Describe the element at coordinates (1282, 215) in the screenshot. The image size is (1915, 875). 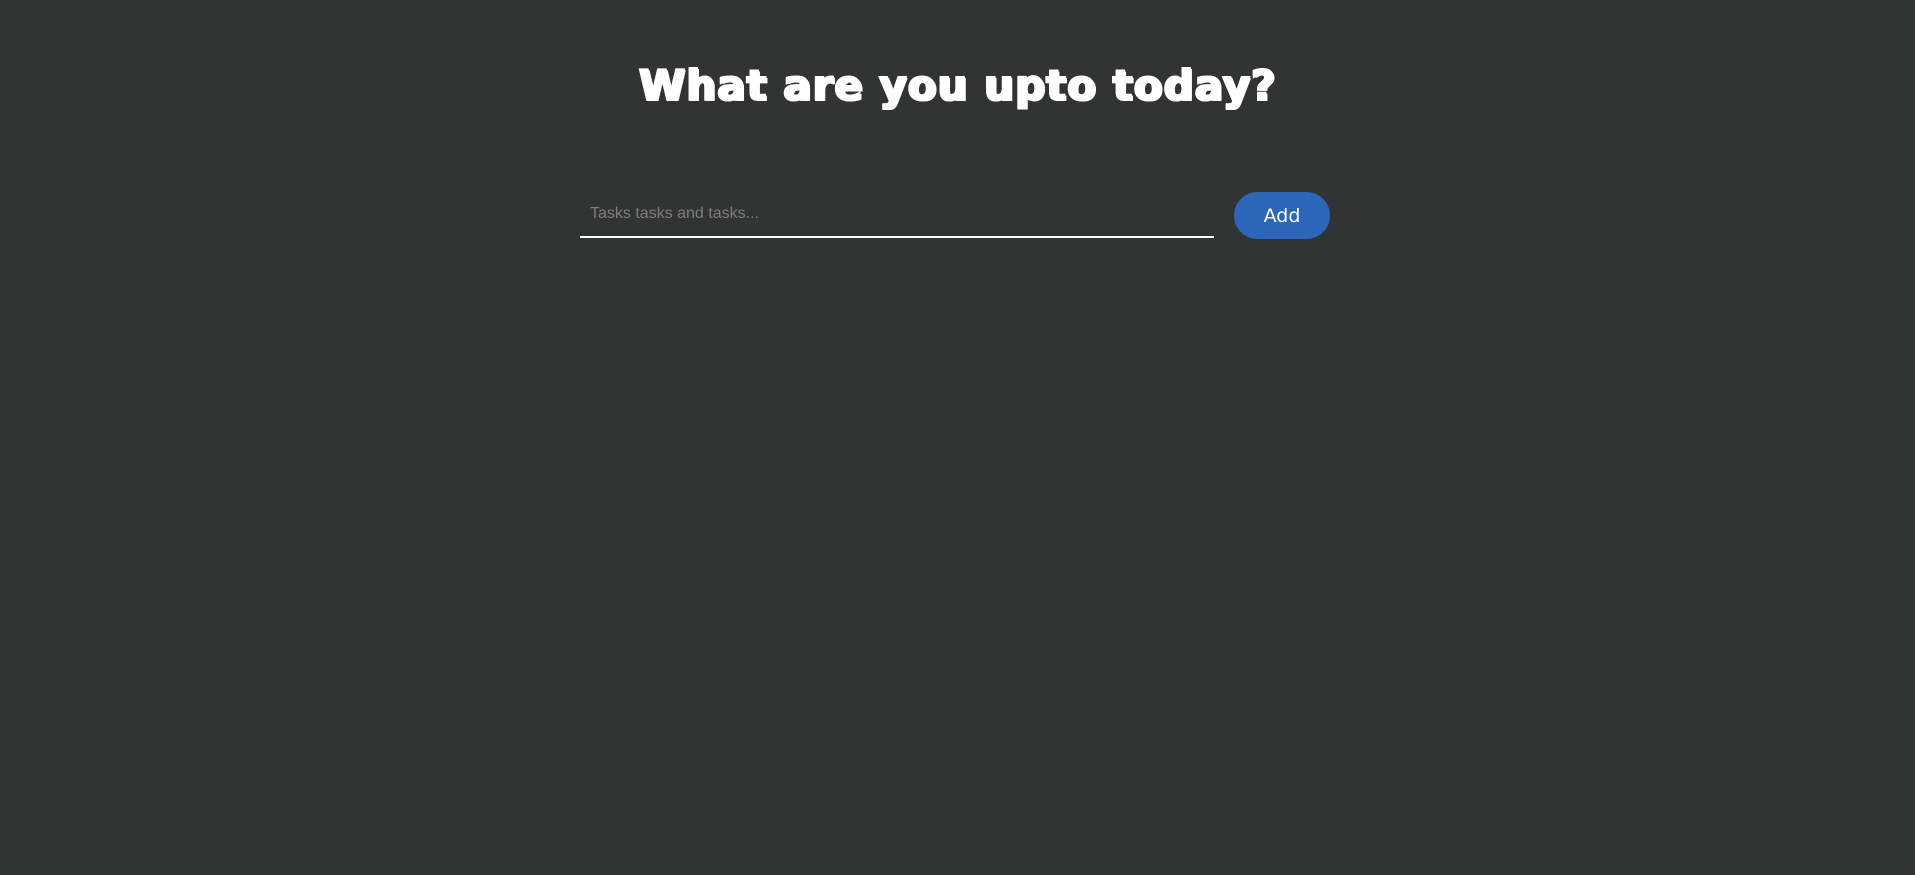
I see `add-button: Add` at that location.